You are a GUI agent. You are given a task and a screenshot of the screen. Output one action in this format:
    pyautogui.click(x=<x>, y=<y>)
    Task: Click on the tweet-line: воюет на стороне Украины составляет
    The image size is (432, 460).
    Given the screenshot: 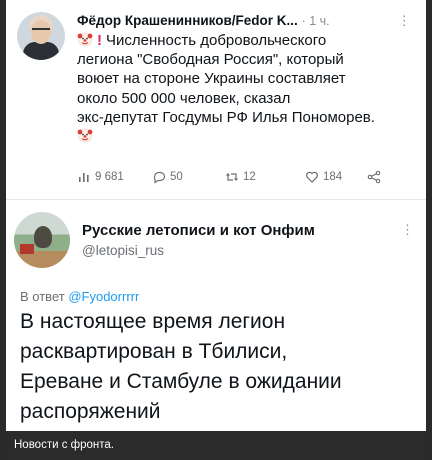 What is the action you would take?
    pyautogui.click(x=211, y=79)
    